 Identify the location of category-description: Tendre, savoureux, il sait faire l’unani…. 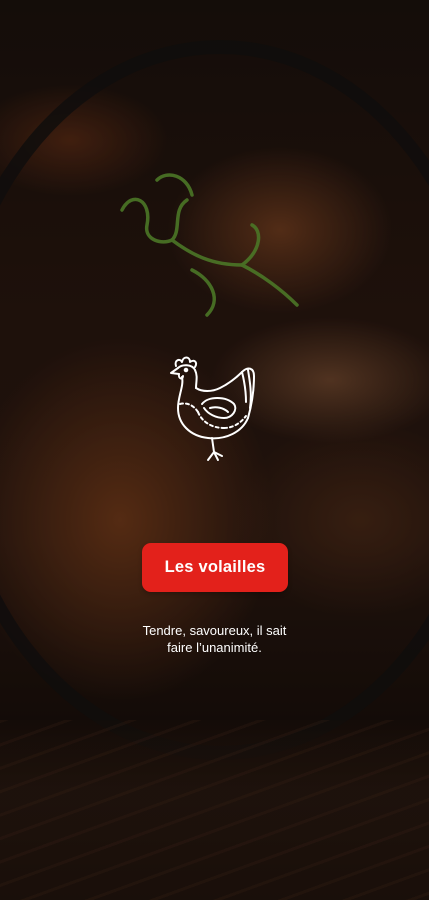
(214, 639).